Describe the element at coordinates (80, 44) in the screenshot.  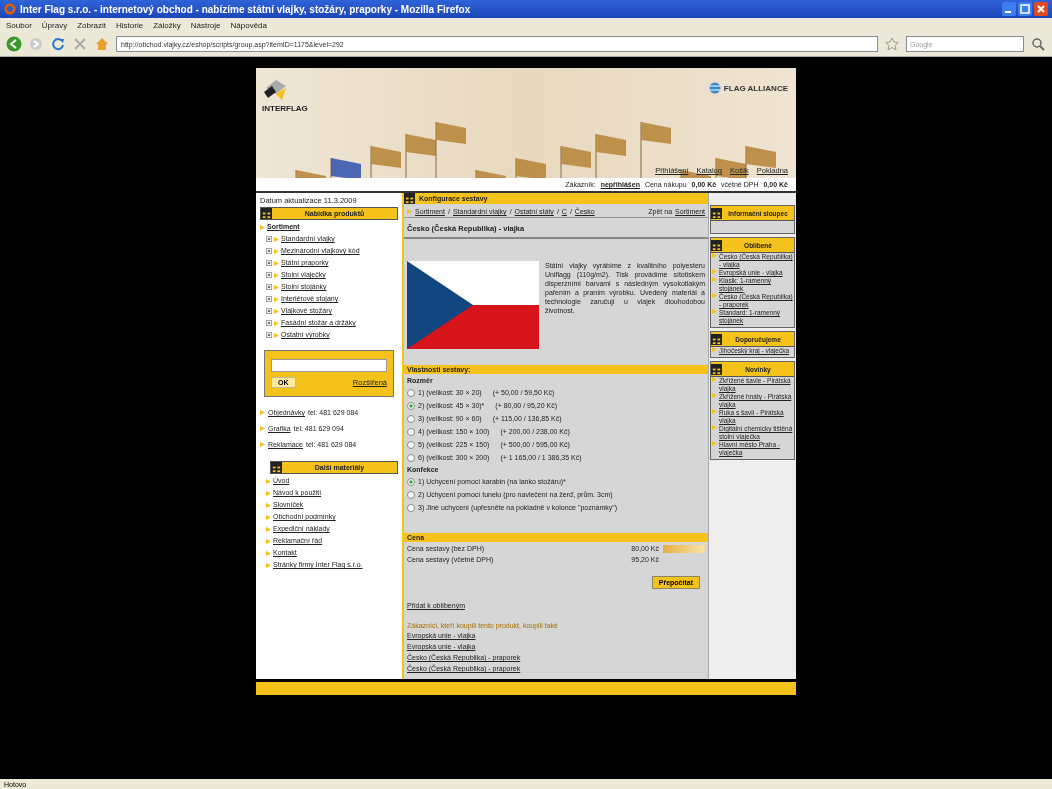
I see `stop-icon` at that location.